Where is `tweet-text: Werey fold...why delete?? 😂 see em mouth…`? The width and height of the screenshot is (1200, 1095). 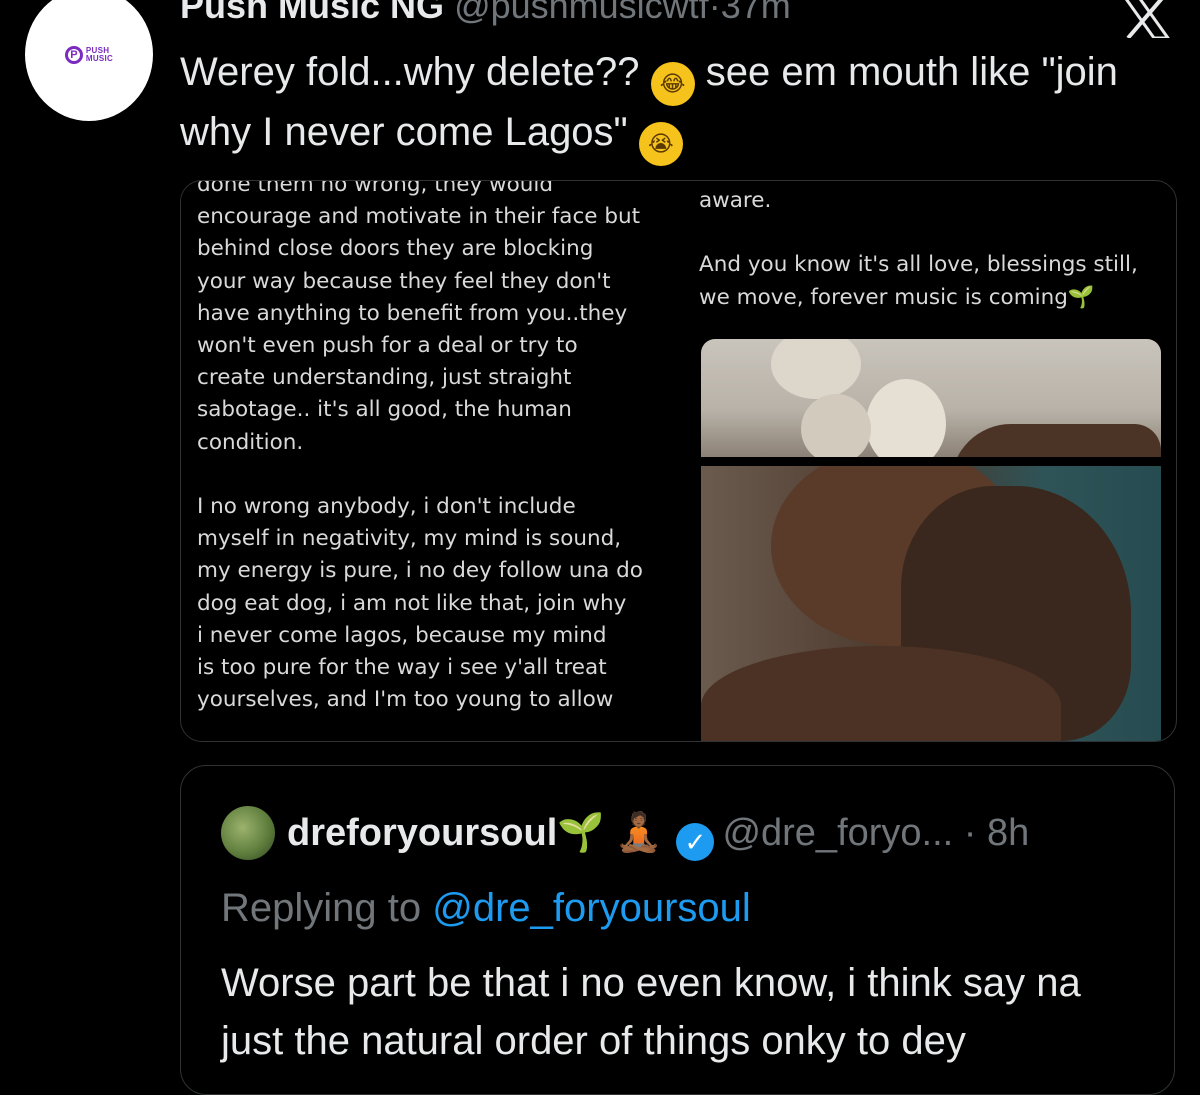 tweet-text: Werey fold...why delete?? 😂 see em mouth… is located at coordinates (675, 106).